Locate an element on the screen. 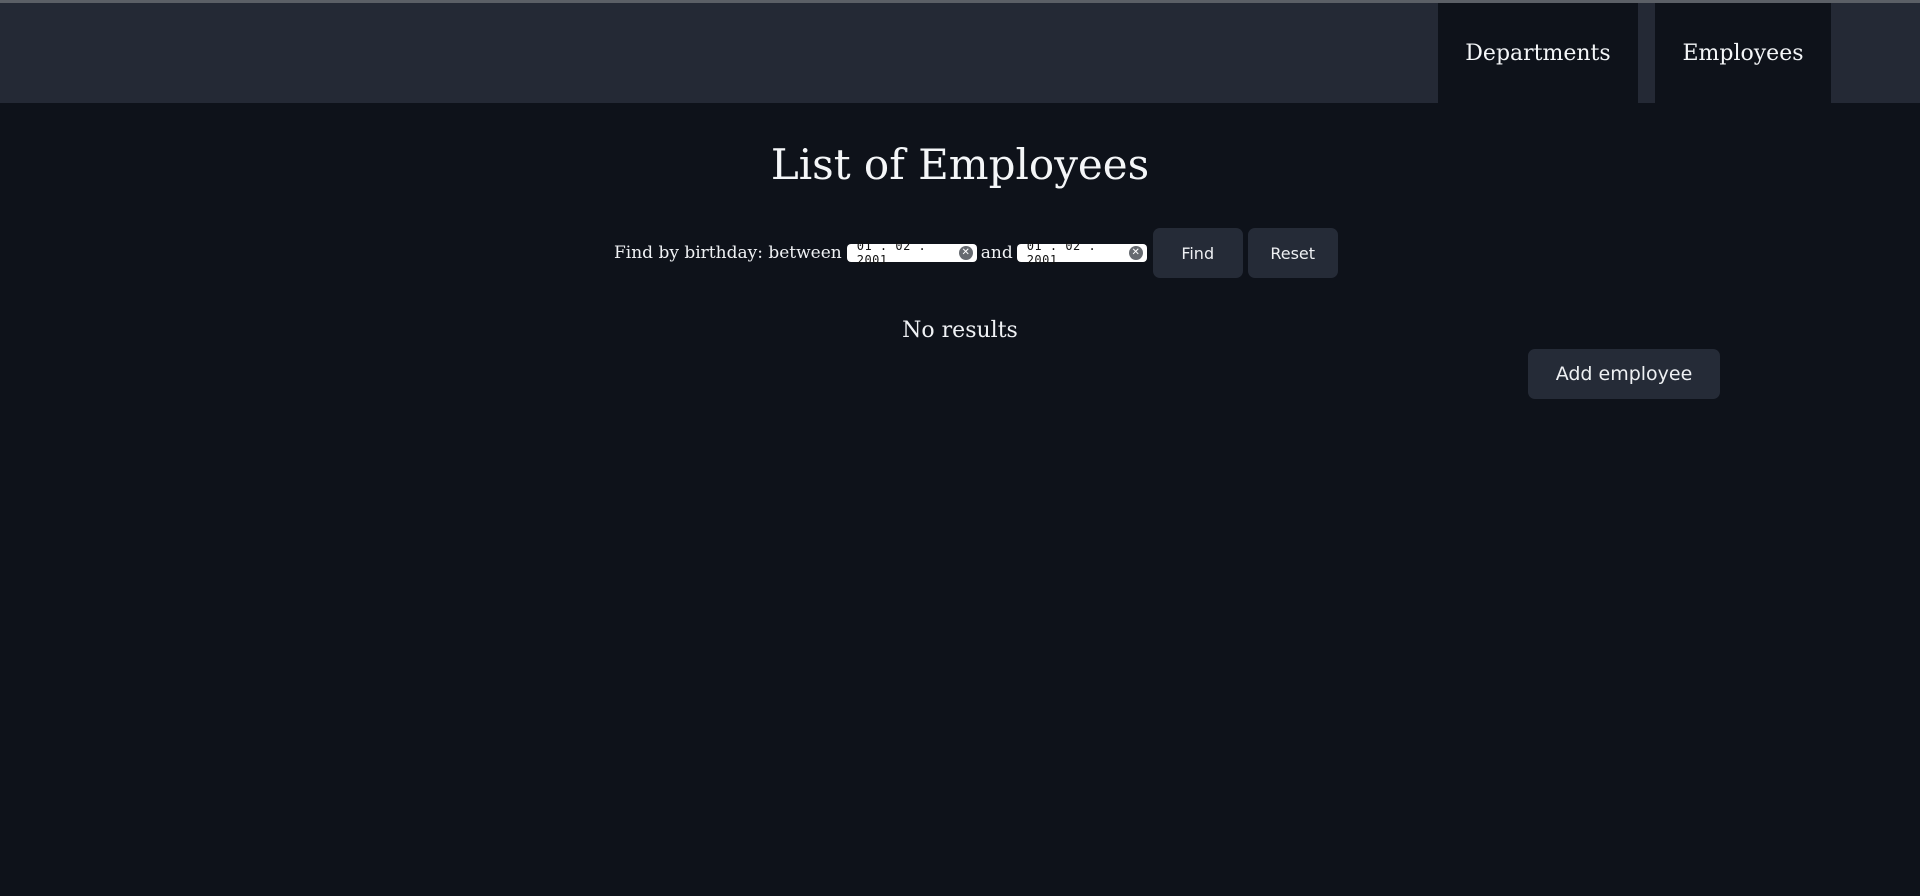 The image size is (1920, 896). date-from-value: 01 . 02 . 2001 is located at coordinates (891, 253).